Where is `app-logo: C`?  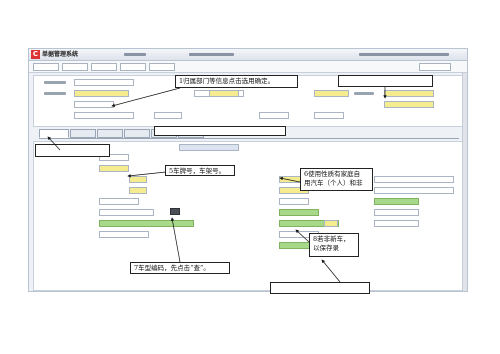 app-logo: C is located at coordinates (35, 54).